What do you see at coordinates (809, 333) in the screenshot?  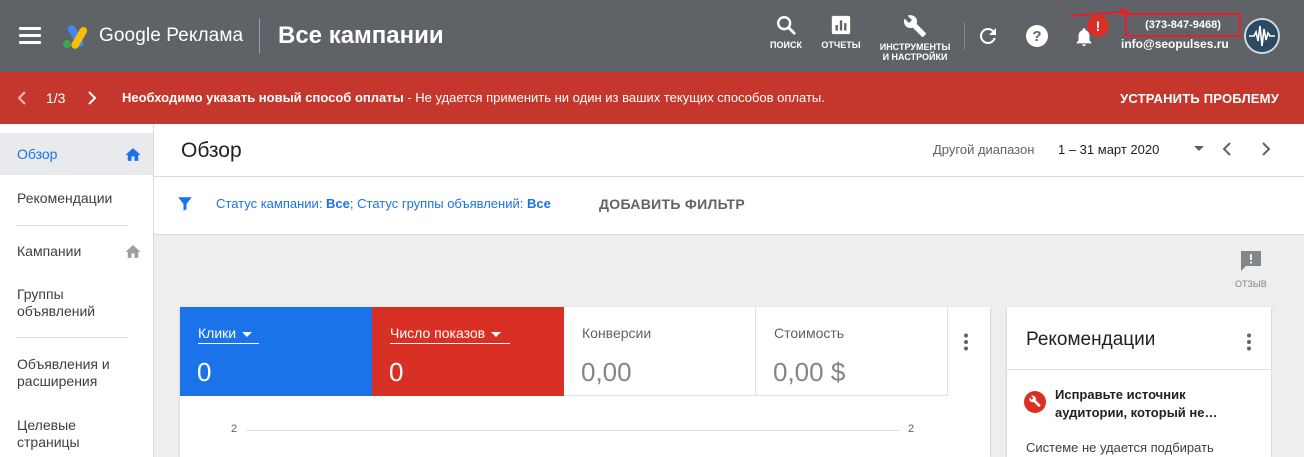 I see `metric-label: Стоимость` at bounding box center [809, 333].